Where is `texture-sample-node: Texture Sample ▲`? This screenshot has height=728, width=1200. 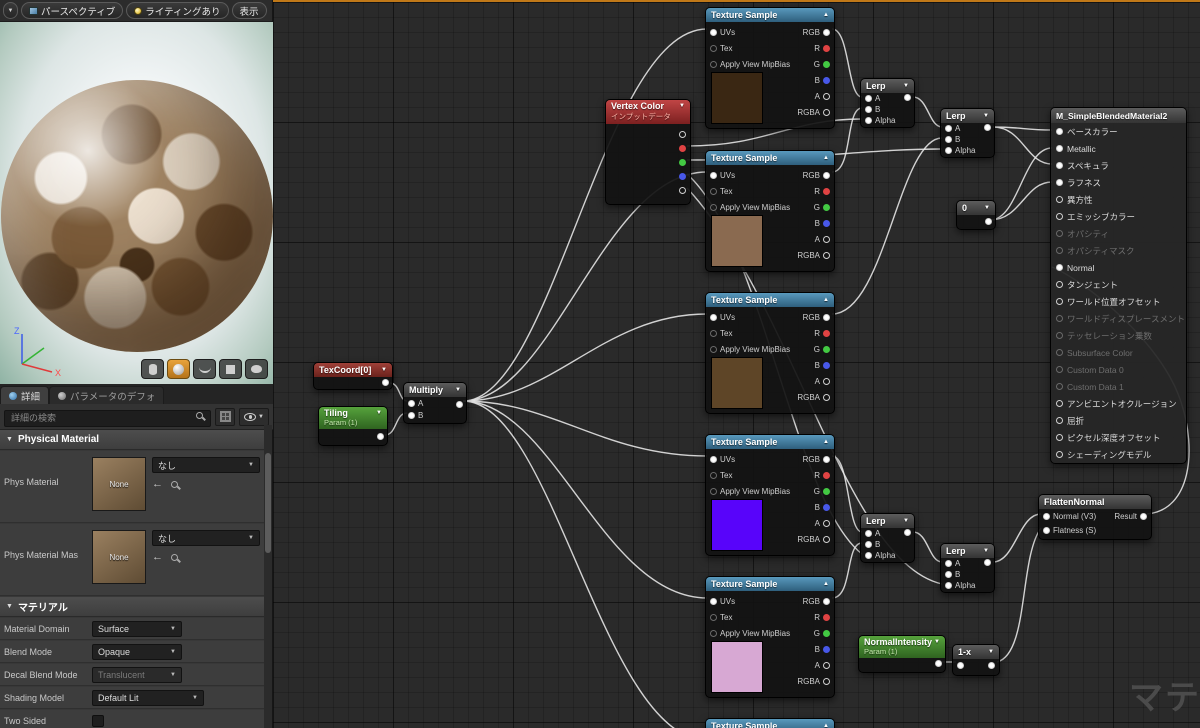
texture-sample-node: Texture Sample ▲ is located at coordinates (770, 723).